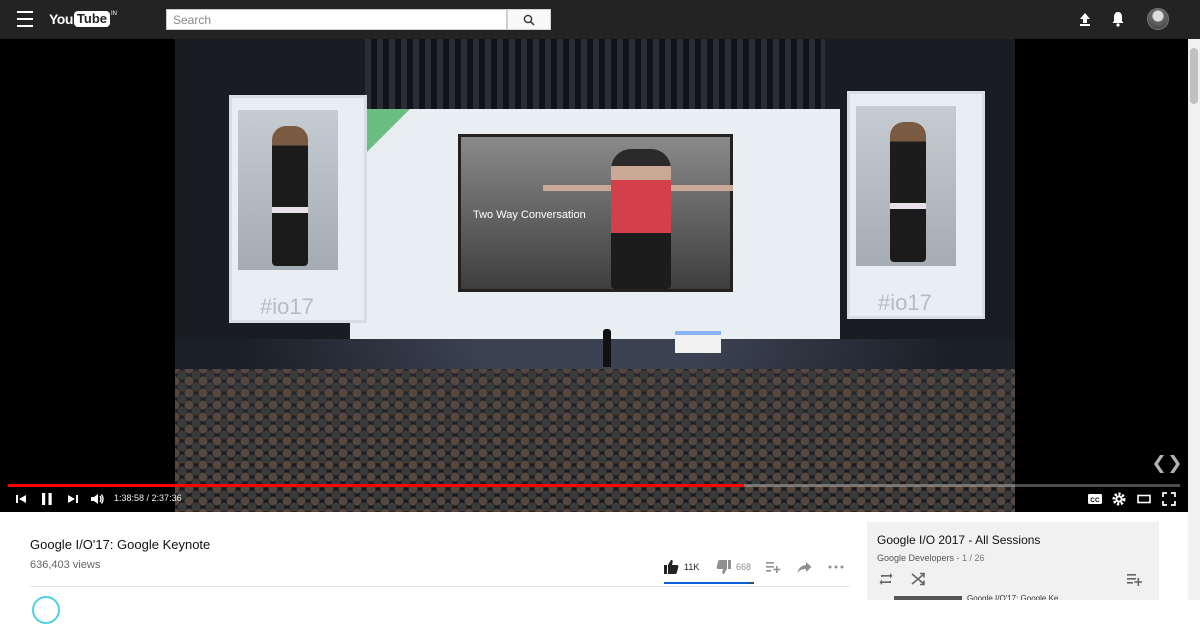 The width and height of the screenshot is (1200, 624). Describe the element at coordinates (836, 567) in the screenshot. I see `more-icon` at that location.